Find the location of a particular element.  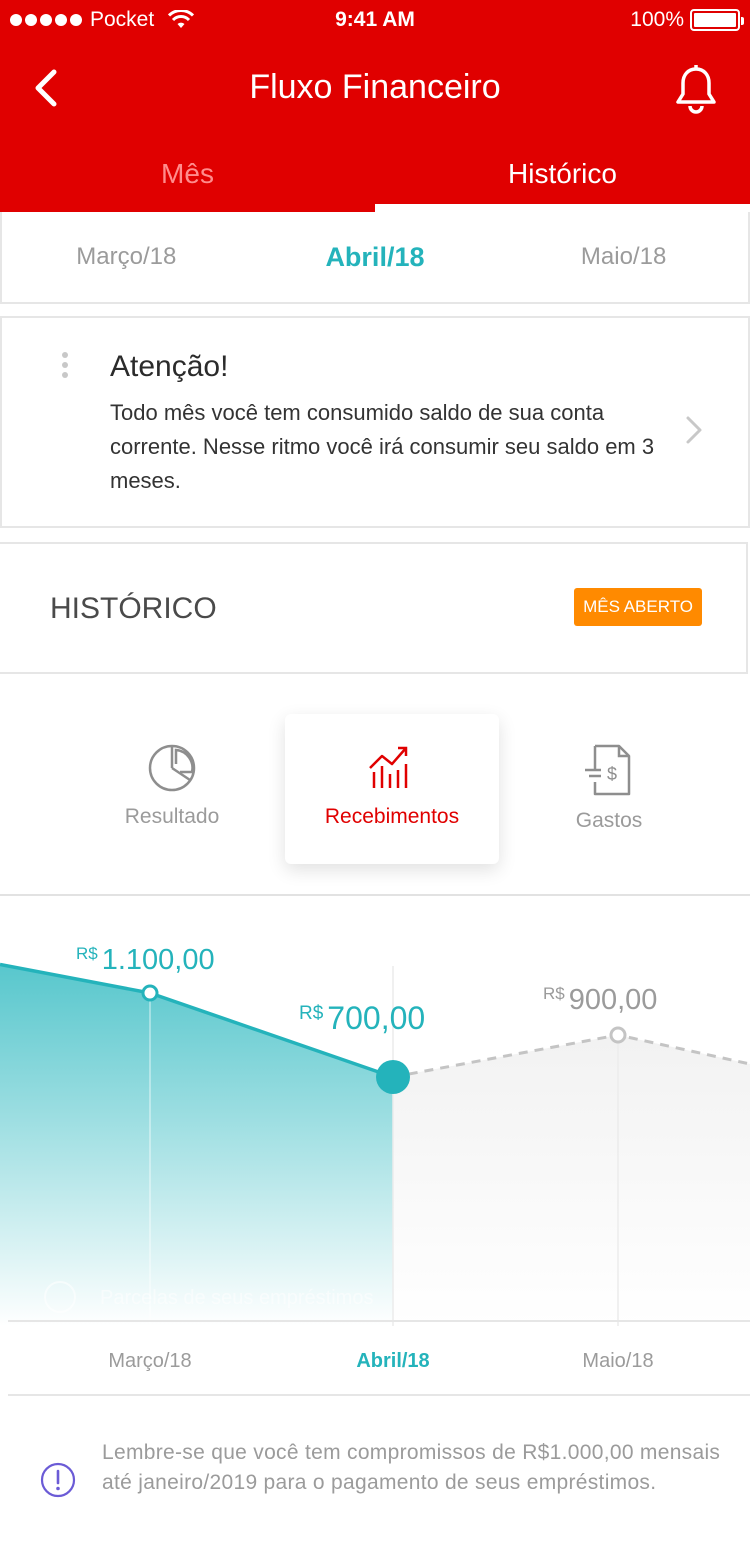

history-header: HISTÓRICO MÊS ABERTO is located at coordinates (374, 608).